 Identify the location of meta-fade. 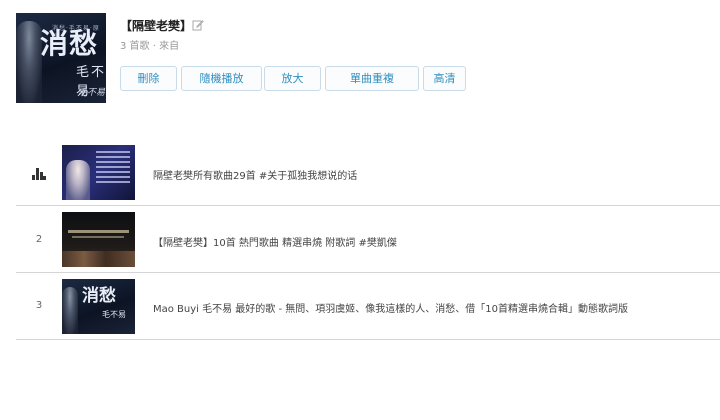
(211, 44).